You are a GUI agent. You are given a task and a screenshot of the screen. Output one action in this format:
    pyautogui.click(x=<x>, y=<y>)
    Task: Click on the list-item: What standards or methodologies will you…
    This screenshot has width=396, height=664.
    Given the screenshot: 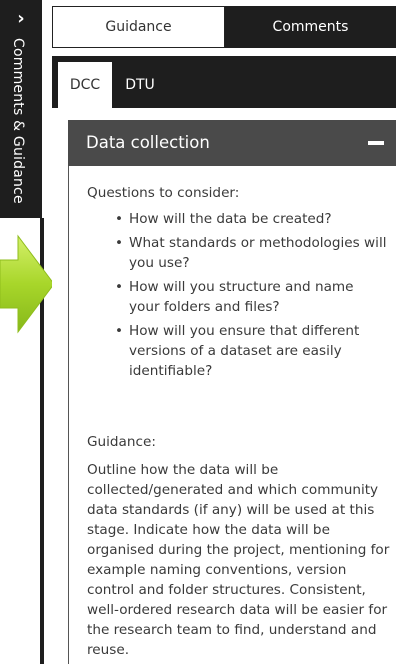 What is the action you would take?
    pyautogui.click(x=251, y=253)
    